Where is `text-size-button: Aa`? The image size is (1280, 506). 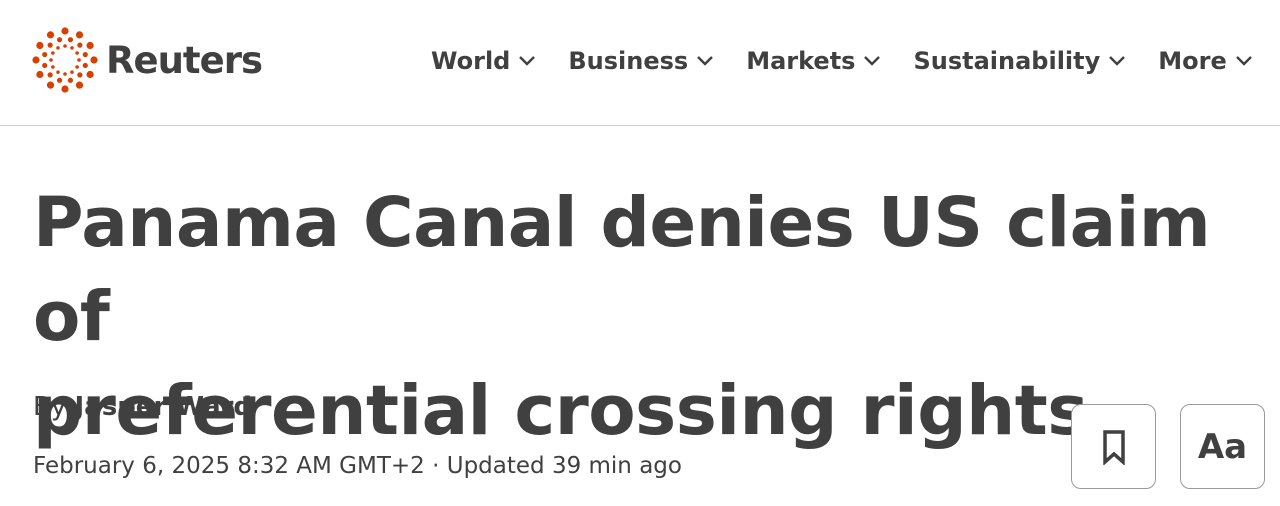 text-size-button: Aa is located at coordinates (1222, 446).